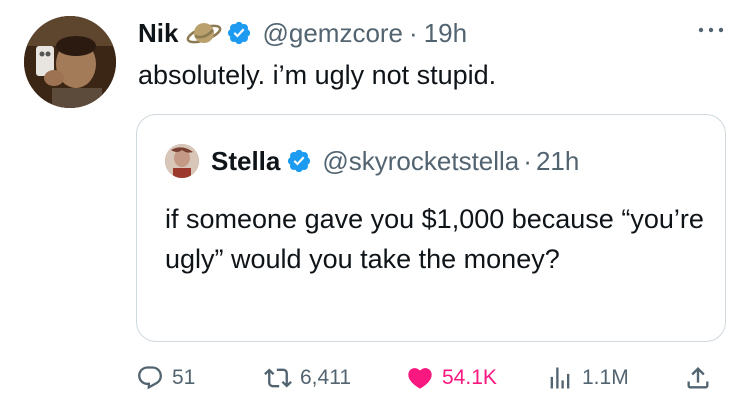 This screenshot has width=750, height=404. I want to click on views-count: 1.1M, so click(605, 377).